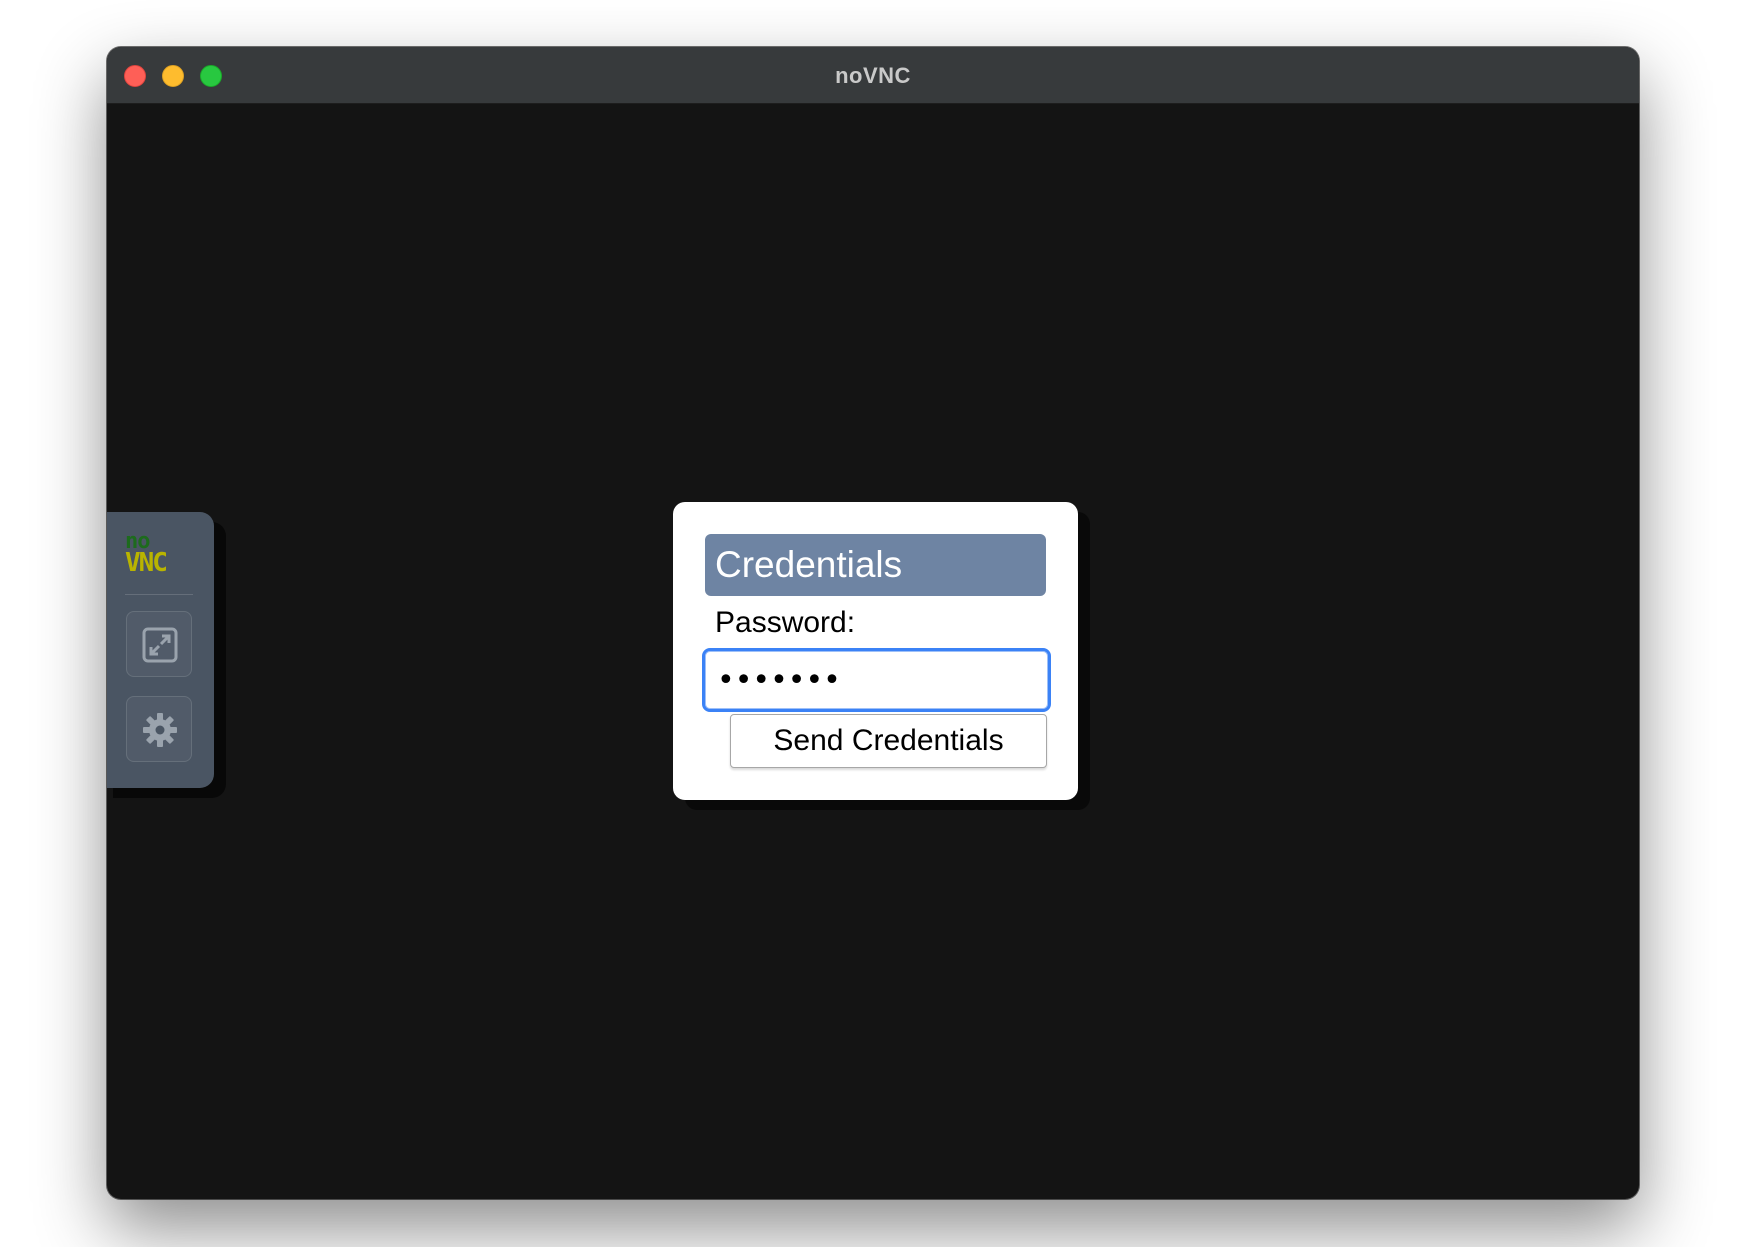  Describe the element at coordinates (159, 594) in the screenshot. I see `control-bar-divider` at that location.